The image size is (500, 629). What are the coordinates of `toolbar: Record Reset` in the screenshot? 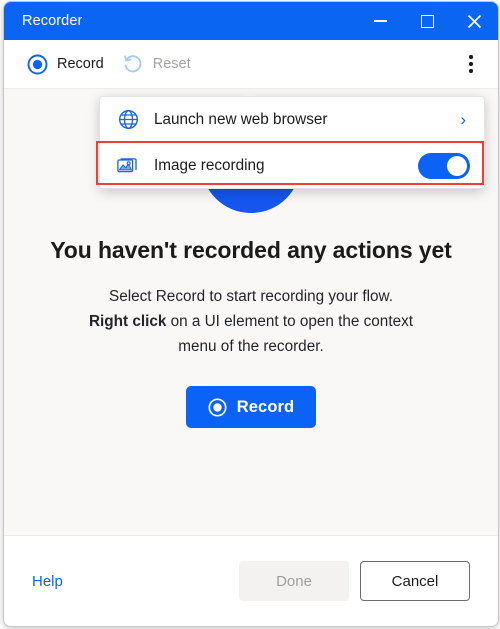 It's located at (251, 64).